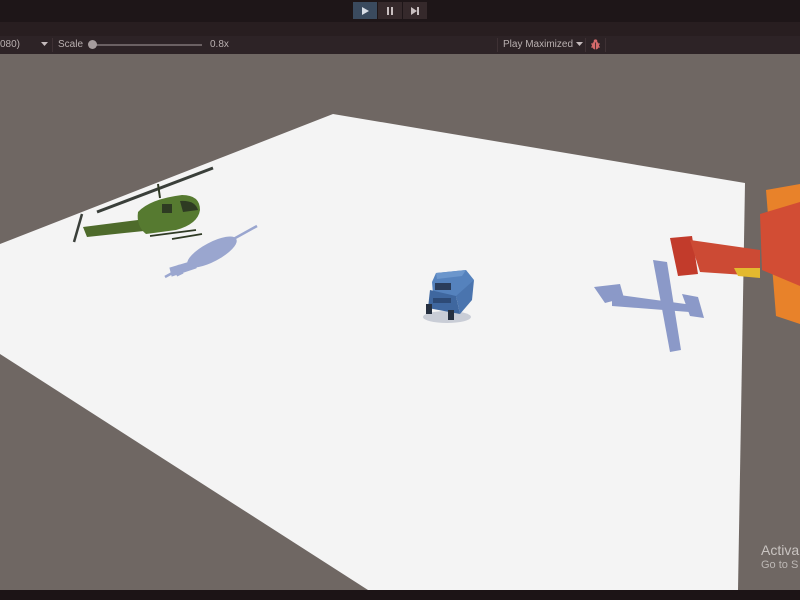 The height and width of the screenshot is (600, 800). I want to click on pause-button, so click(390, 10).